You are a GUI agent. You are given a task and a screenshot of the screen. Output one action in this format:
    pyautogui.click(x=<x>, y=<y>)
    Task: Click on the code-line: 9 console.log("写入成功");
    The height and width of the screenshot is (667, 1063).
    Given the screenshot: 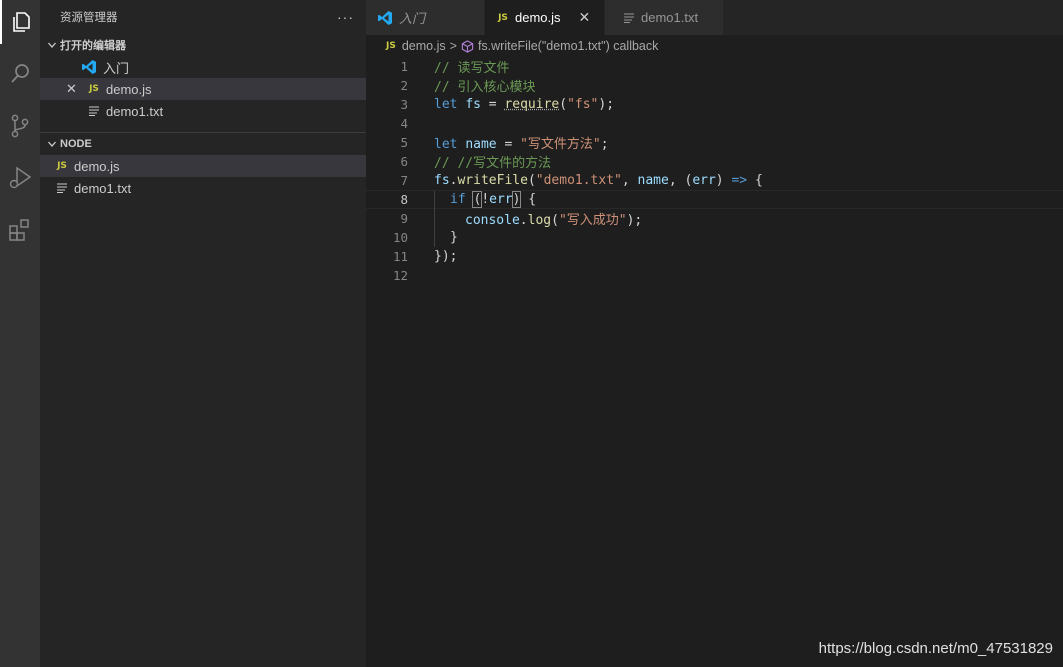 What is the action you would take?
    pyautogui.click(x=714, y=218)
    